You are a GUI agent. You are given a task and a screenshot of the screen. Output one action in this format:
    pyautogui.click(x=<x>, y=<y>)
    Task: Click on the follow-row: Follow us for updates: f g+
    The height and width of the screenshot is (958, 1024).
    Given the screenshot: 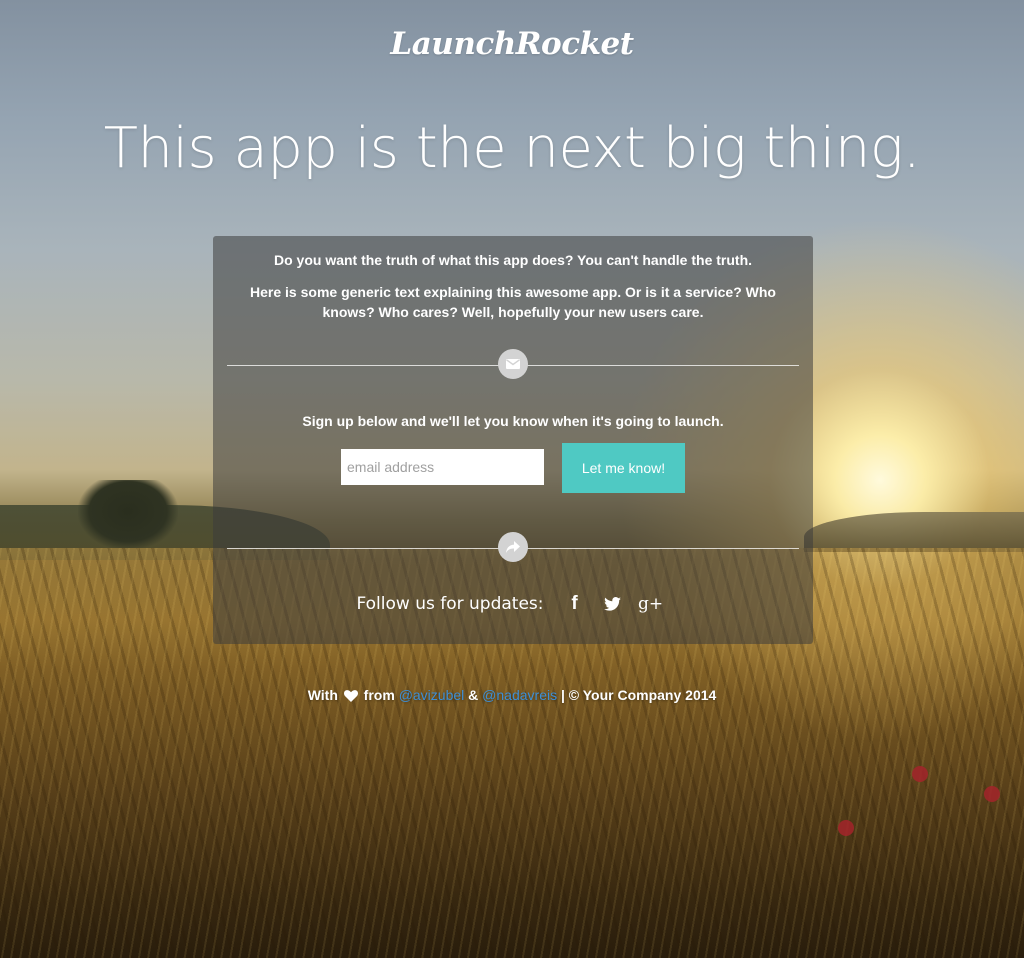 What is the action you would take?
    pyautogui.click(x=513, y=604)
    